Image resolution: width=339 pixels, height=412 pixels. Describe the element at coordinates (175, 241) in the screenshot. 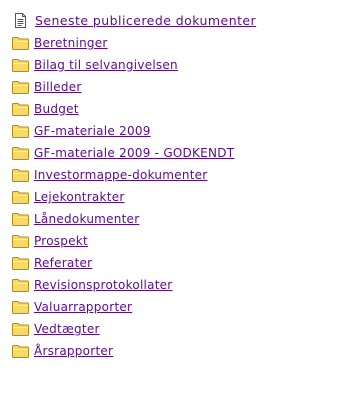

I see `folder-item-10: Prospekt` at that location.